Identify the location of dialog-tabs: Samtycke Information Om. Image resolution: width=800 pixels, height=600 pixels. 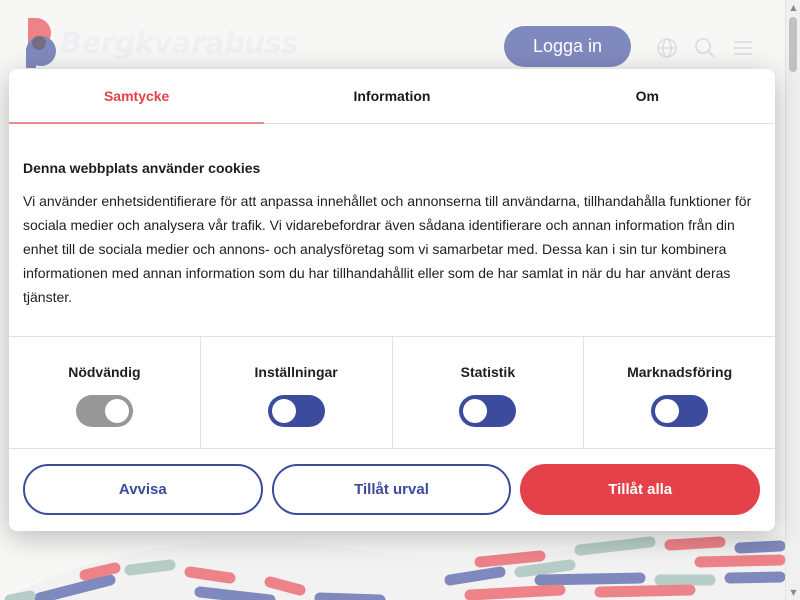
(392, 96).